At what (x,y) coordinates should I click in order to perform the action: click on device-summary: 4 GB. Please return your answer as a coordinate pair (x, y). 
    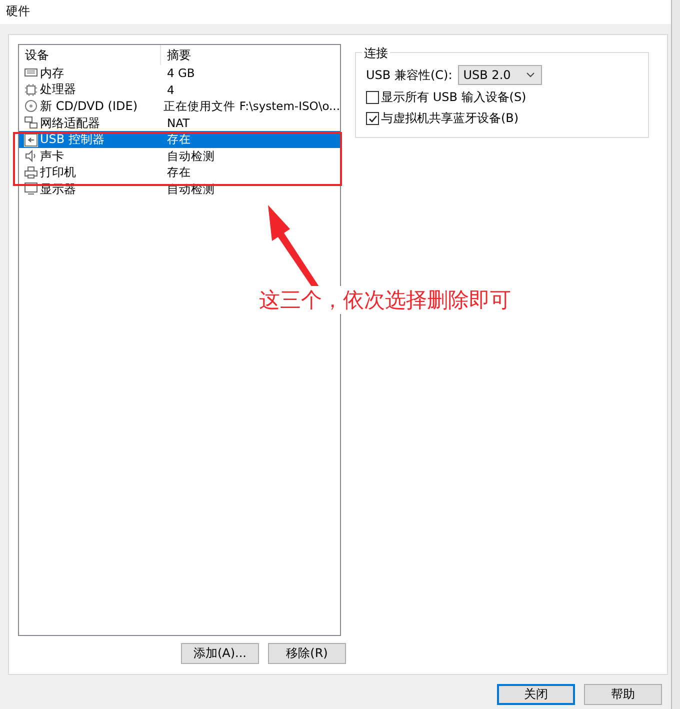
    Looking at the image, I should click on (181, 73).